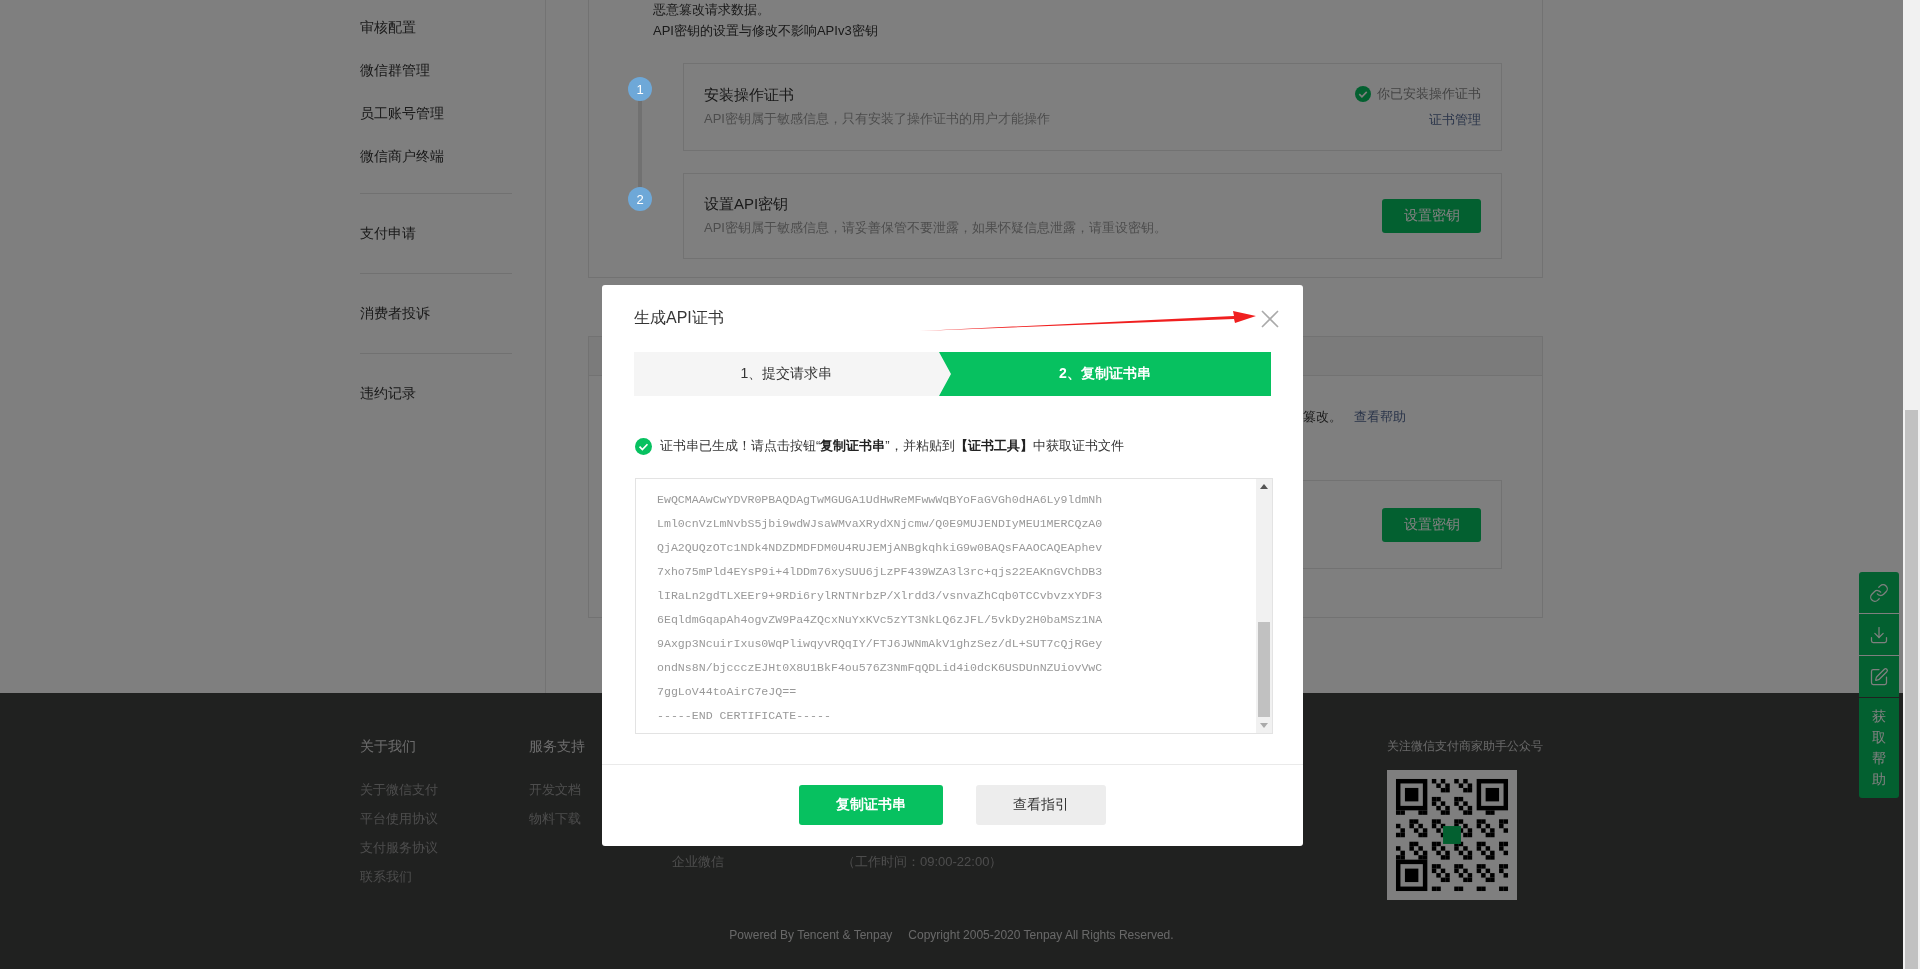 The image size is (1920, 969). I want to click on footer-heading: 服务支持, so click(557, 746).